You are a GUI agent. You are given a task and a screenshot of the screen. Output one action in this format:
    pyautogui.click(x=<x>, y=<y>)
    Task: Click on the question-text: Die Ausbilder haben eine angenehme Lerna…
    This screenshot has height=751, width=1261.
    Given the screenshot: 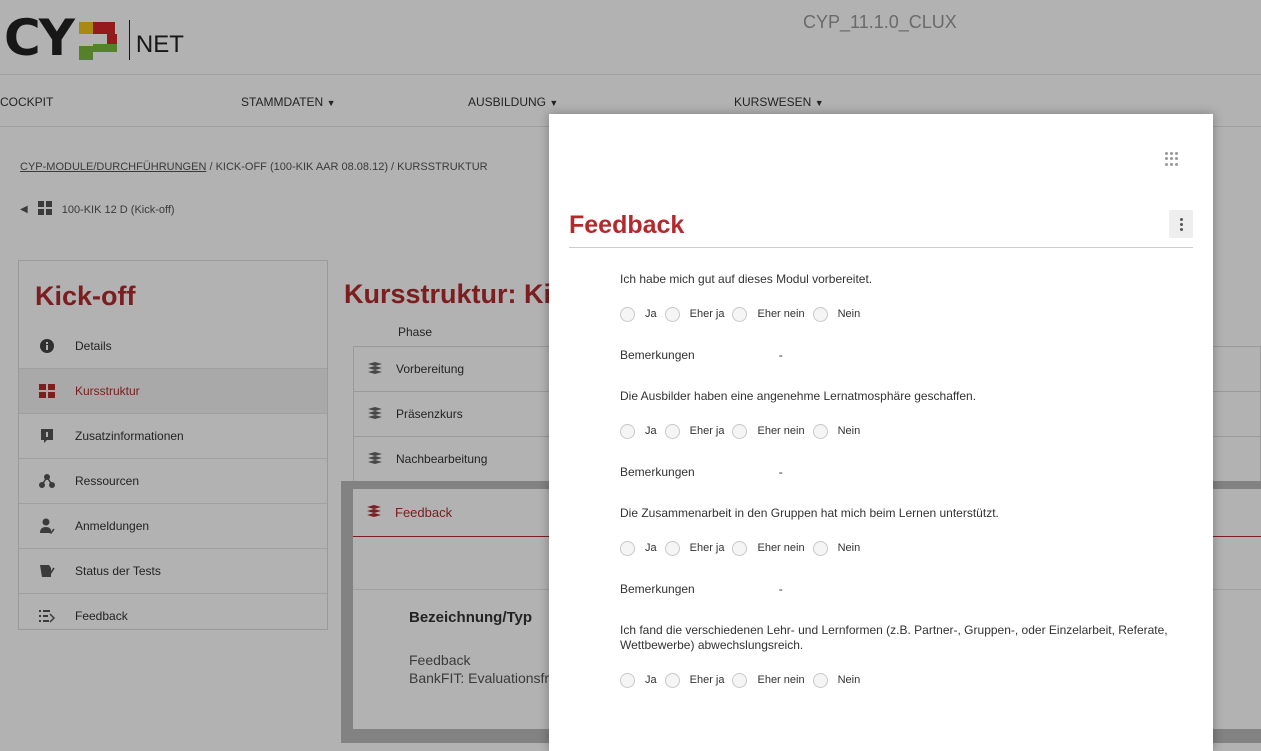 What is the action you would take?
    pyautogui.click(x=798, y=396)
    